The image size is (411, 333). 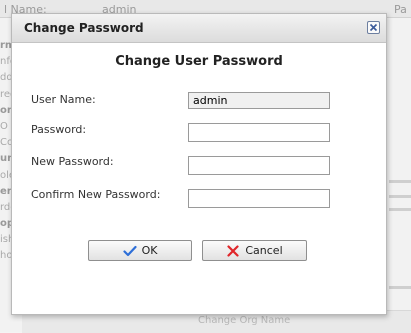 I want to click on x-icon, so click(x=233, y=250).